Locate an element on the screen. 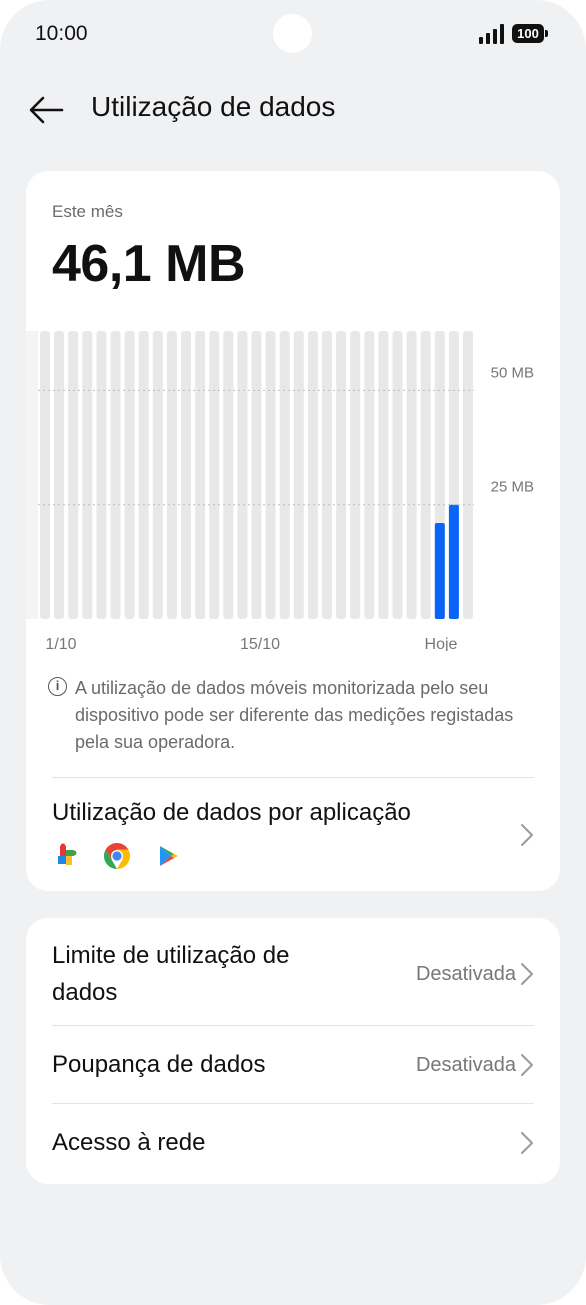 The image size is (586, 1305). usage-total: 46,1 MB is located at coordinates (149, 264).